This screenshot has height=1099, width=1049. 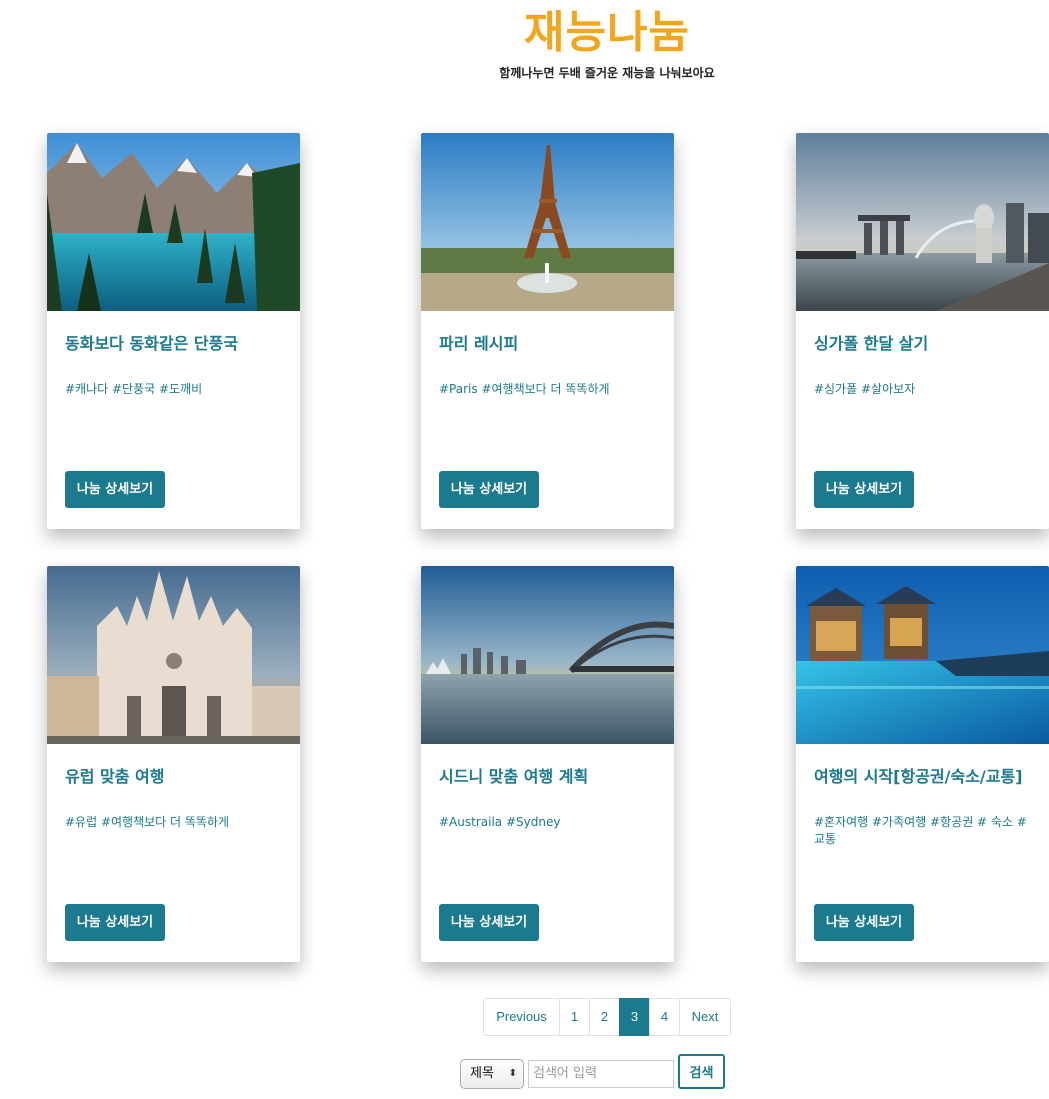 I want to click on card-tags: #캐나다 #단풍국 #도깨비, so click(x=134, y=389).